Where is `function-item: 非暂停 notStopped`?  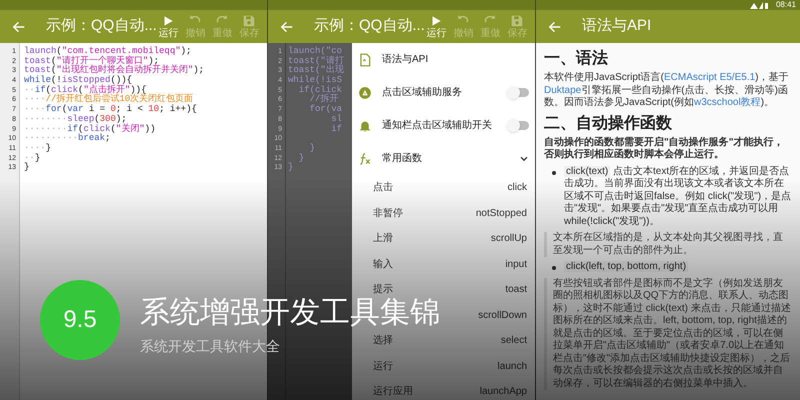 function-item: 非暂停 notStopped is located at coordinates (443, 213).